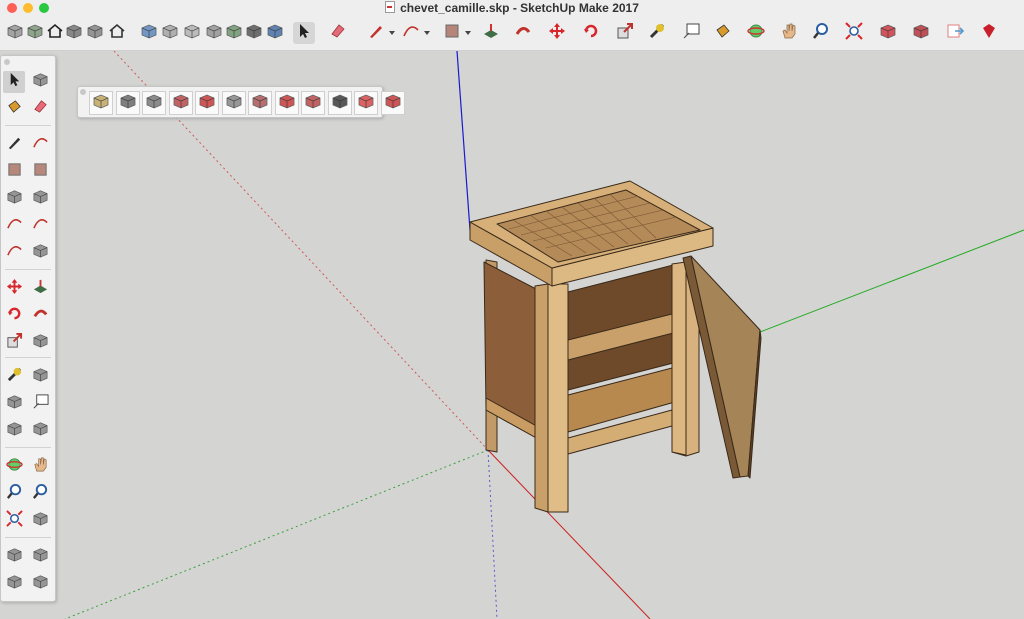 The height and width of the screenshot is (619, 1024). Describe the element at coordinates (40, 431) in the screenshot. I see `sidebar-3d-text-button` at that location.